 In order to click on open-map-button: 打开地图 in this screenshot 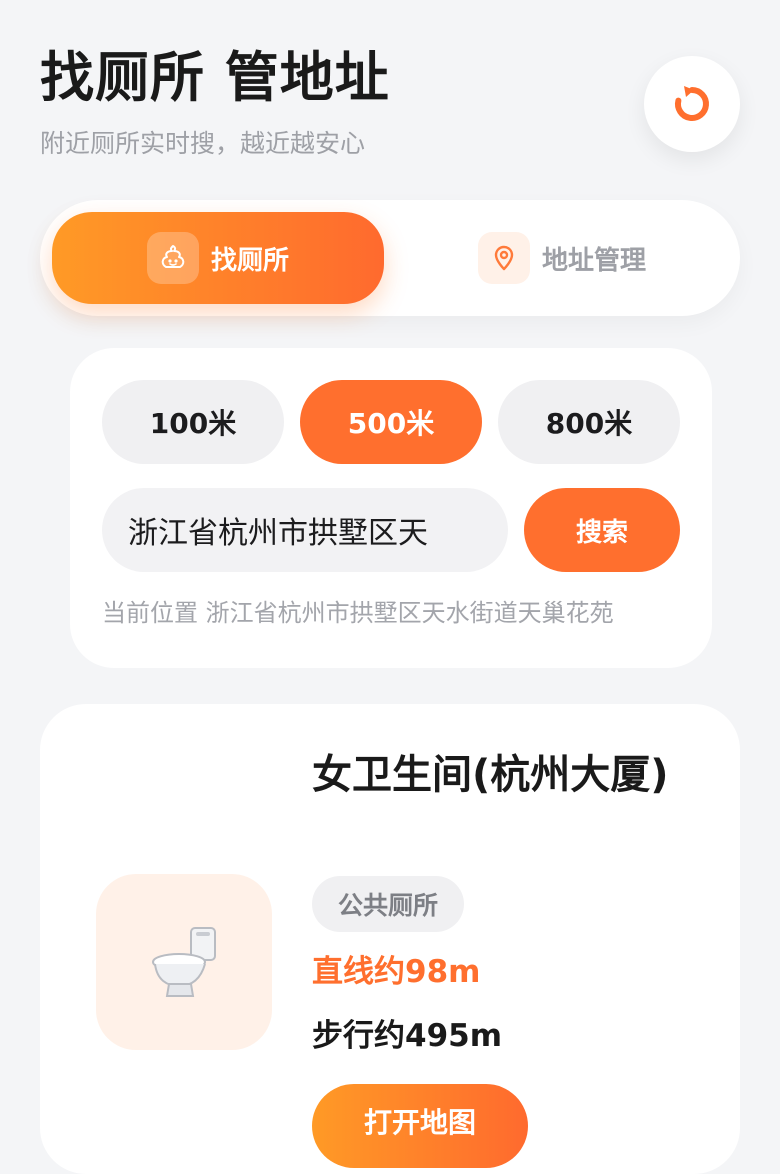, I will do `click(420, 1126)`.